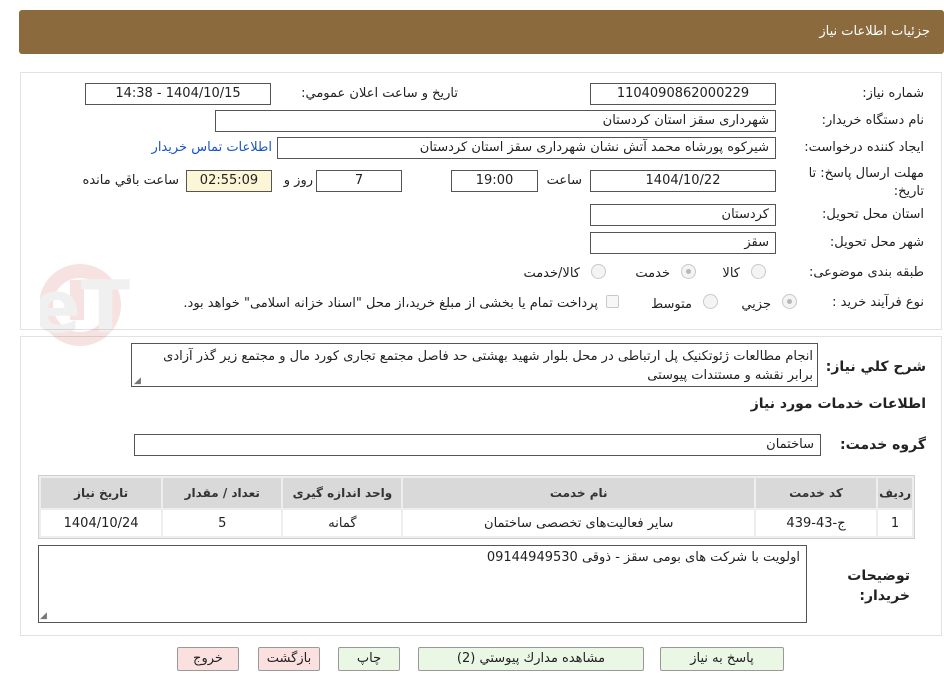 Image resolution: width=944 pixels, height=691 pixels. Describe the element at coordinates (494, 181) in the screenshot. I see `deadline-time-field: 19:00` at that location.